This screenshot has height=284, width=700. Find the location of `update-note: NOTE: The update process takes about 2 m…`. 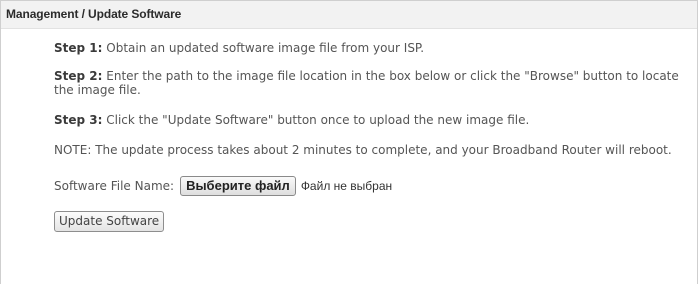

update-note: NOTE: The update process takes about 2 m… is located at coordinates (363, 150).